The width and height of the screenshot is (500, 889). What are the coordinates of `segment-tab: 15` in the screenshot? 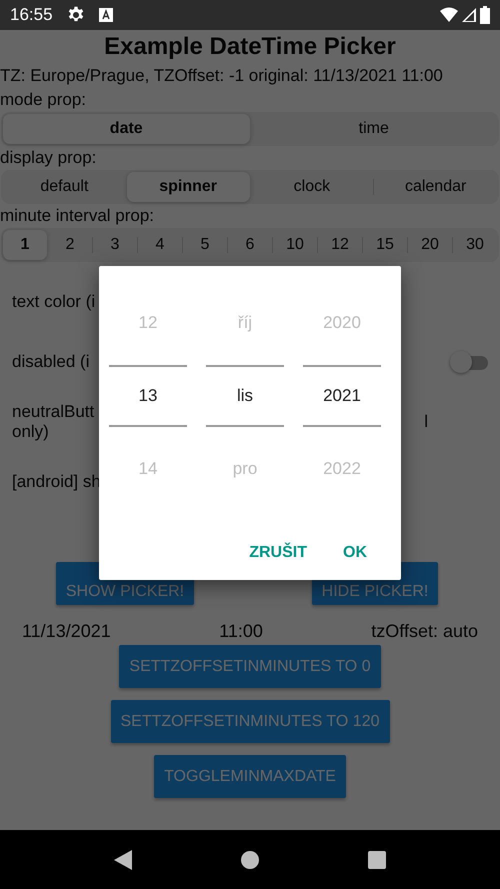 It's located at (385, 245).